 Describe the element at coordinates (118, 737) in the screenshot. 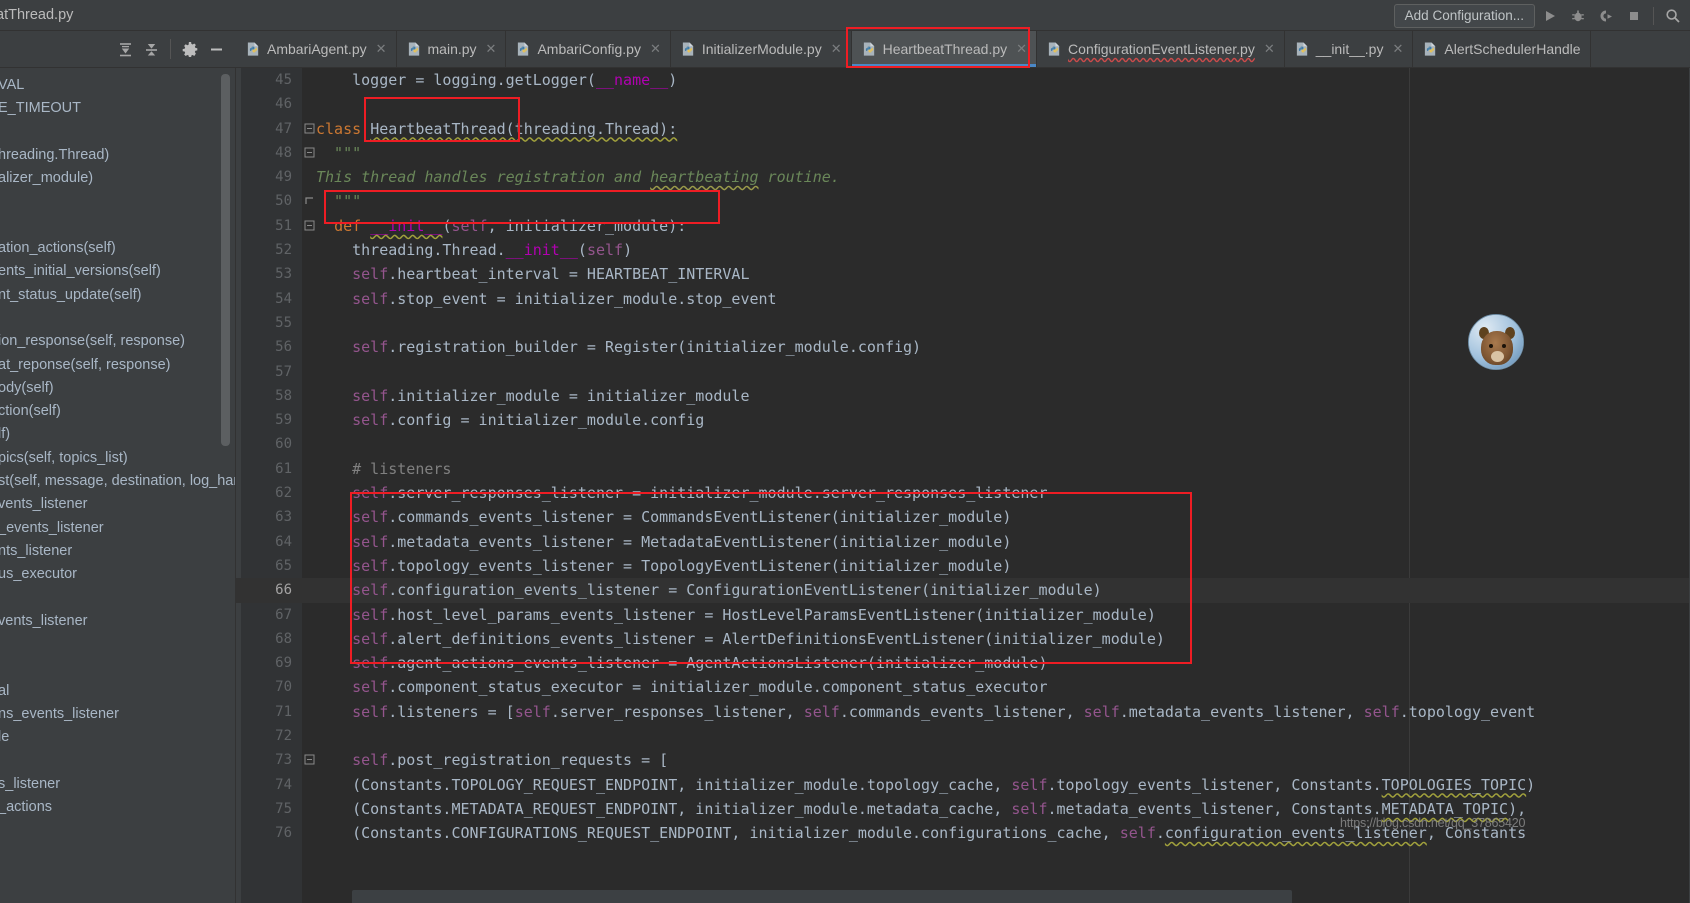

I see `structure-item: le` at that location.